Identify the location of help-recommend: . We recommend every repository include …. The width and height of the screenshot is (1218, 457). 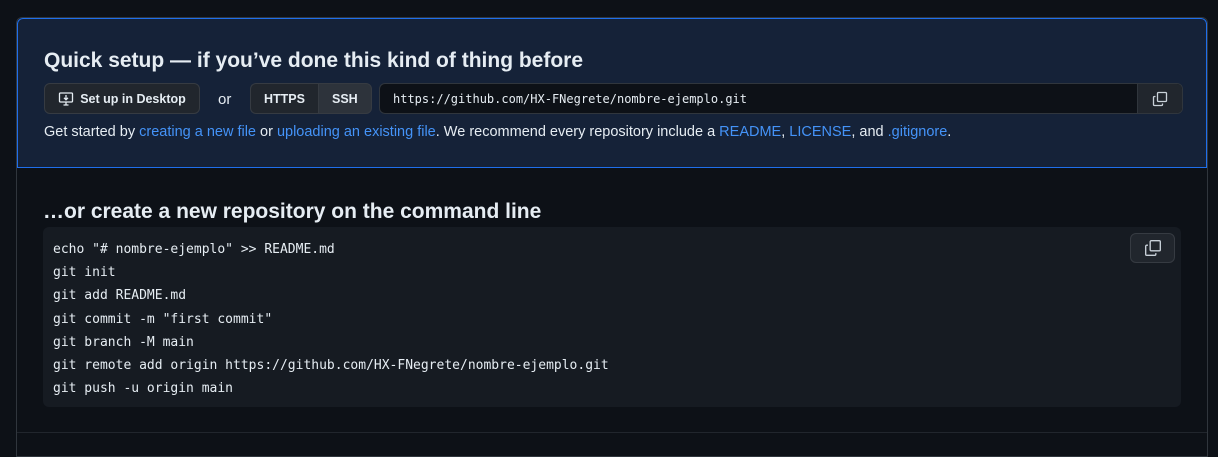
(577, 132).